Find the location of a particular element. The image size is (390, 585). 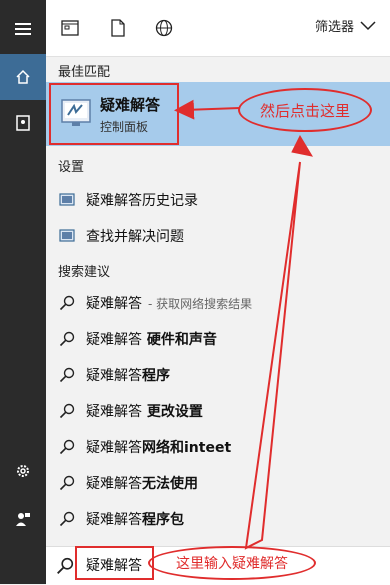

suggestion-label: 疑难解答程序 is located at coordinates (128, 376).